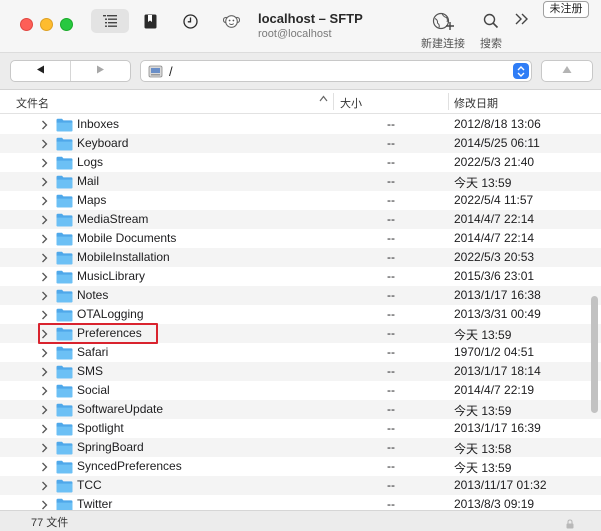 This screenshot has height=531, width=601. Describe the element at coordinates (336, 71) in the screenshot. I see `path-dropdown: /` at that location.